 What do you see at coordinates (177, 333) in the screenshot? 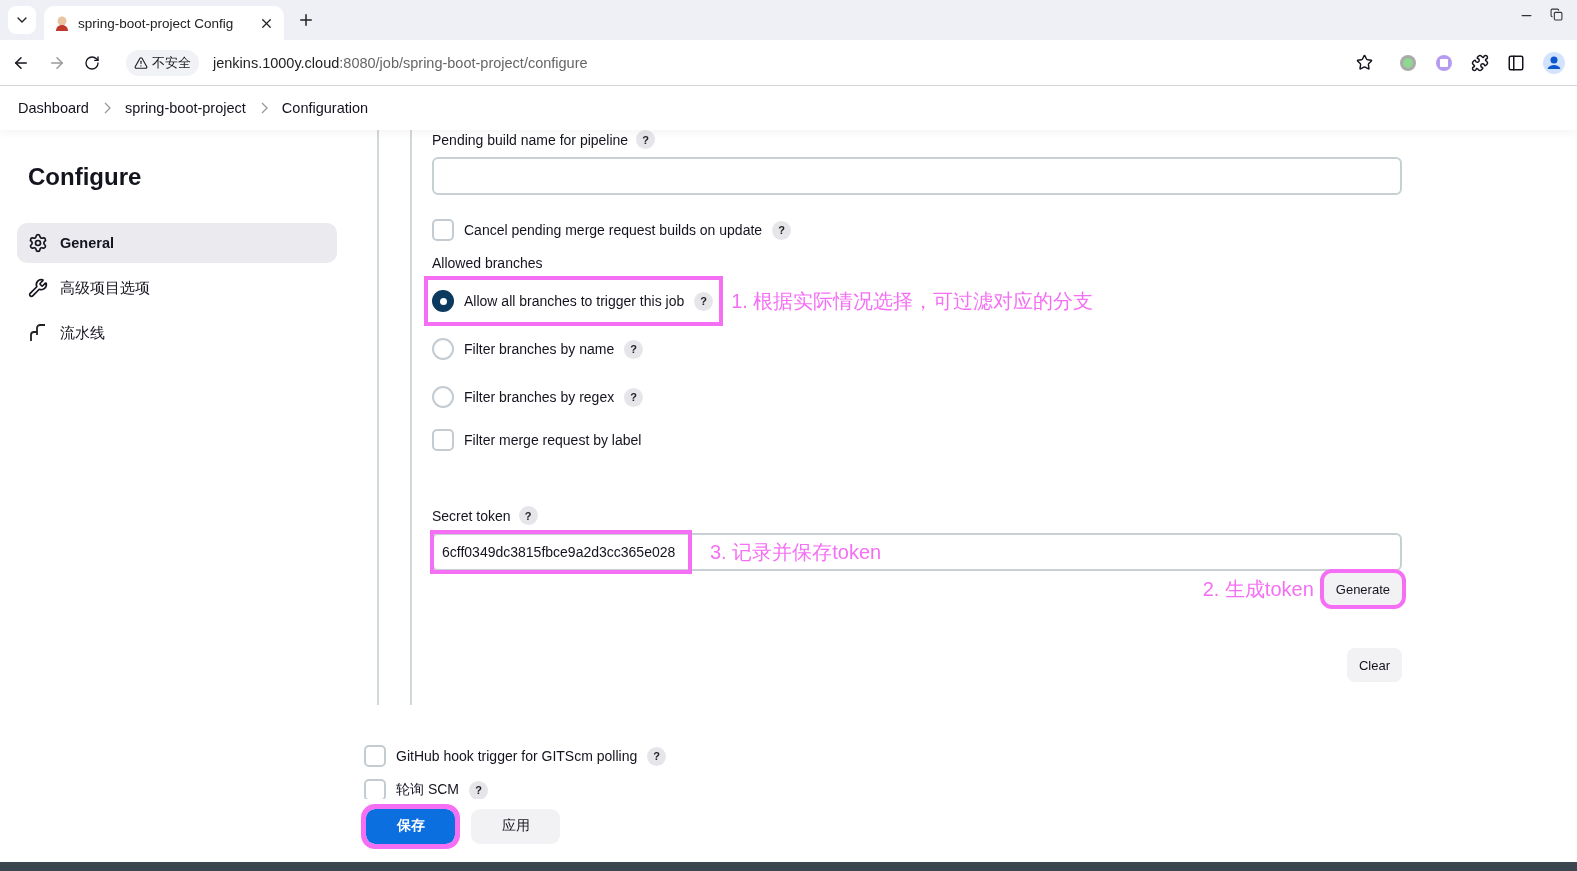
I see `sidebar-item: 流水线` at bounding box center [177, 333].